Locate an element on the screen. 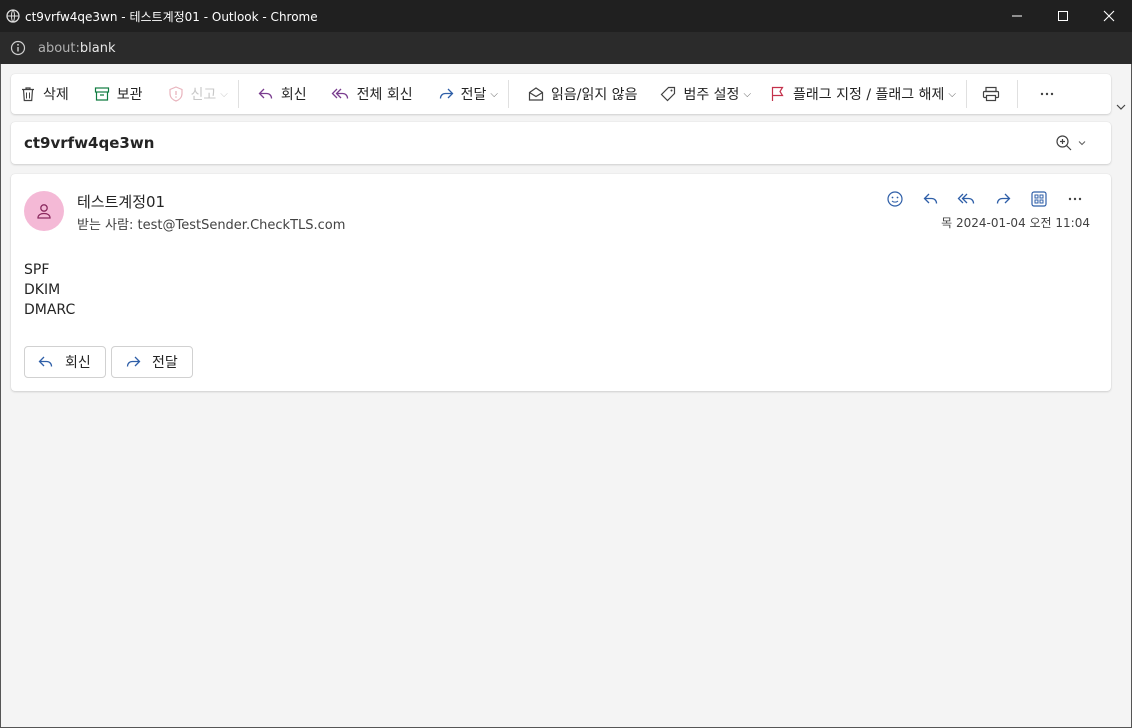  archive-icon is located at coordinates (101, 94).